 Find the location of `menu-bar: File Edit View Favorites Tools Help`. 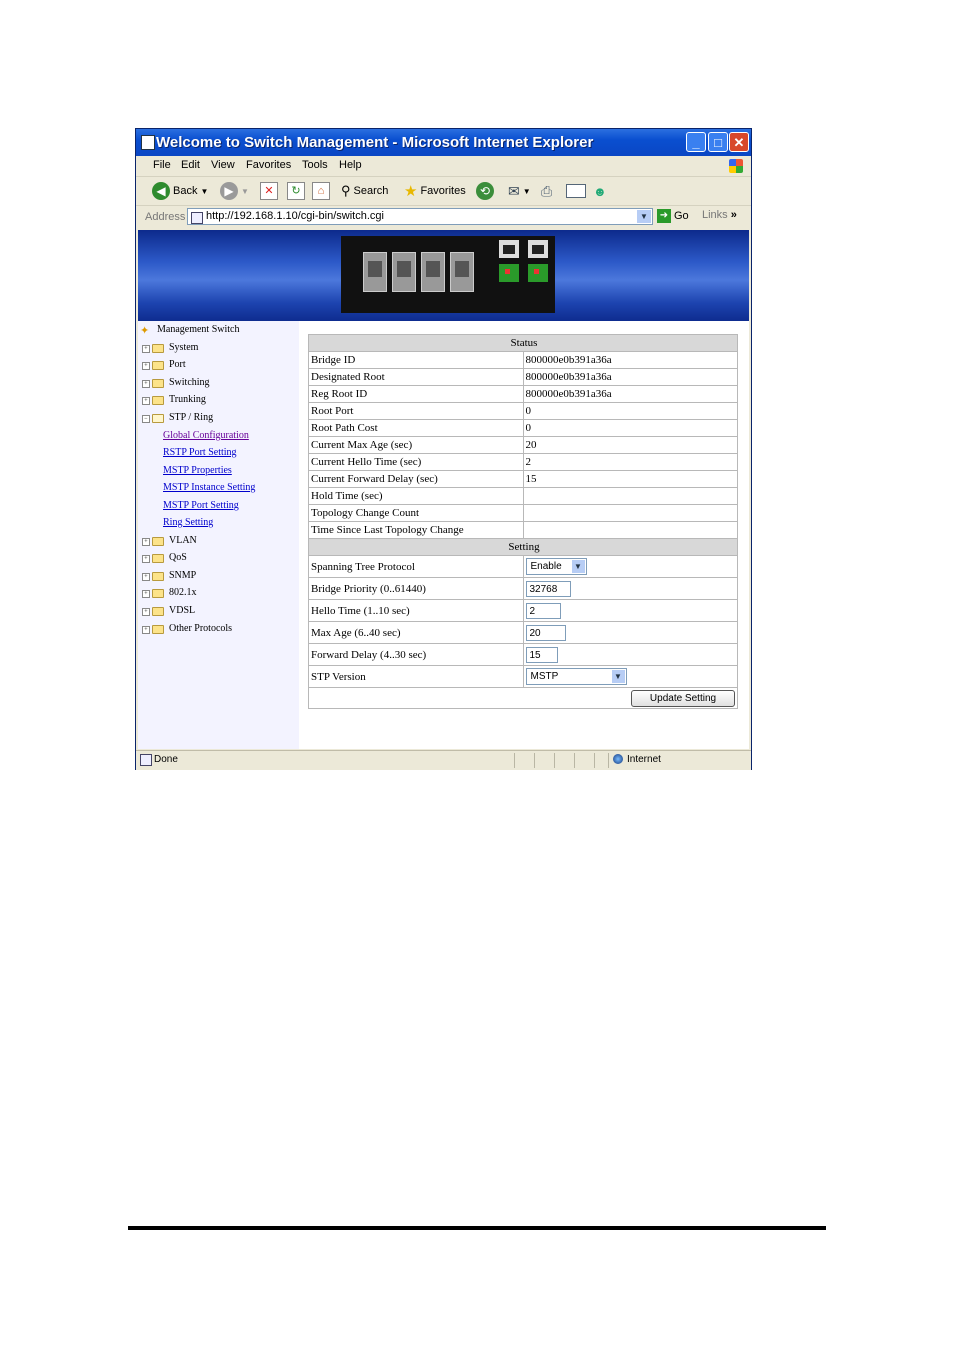

menu-bar: File Edit View Favorites Tools Help is located at coordinates (443, 166).